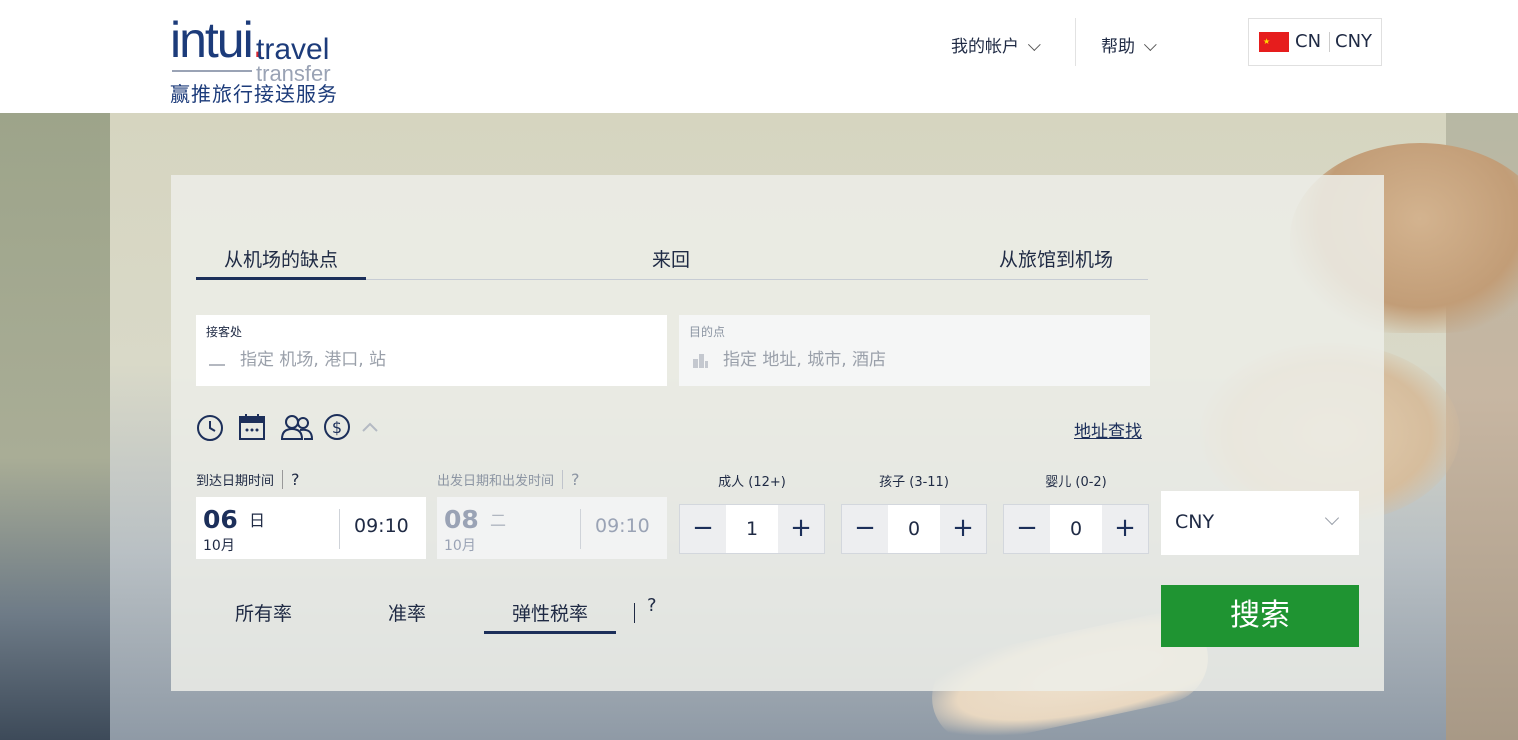 The height and width of the screenshot is (740, 1518). What do you see at coordinates (381, 526) in the screenshot?
I see `arrival-time: 09:10` at bounding box center [381, 526].